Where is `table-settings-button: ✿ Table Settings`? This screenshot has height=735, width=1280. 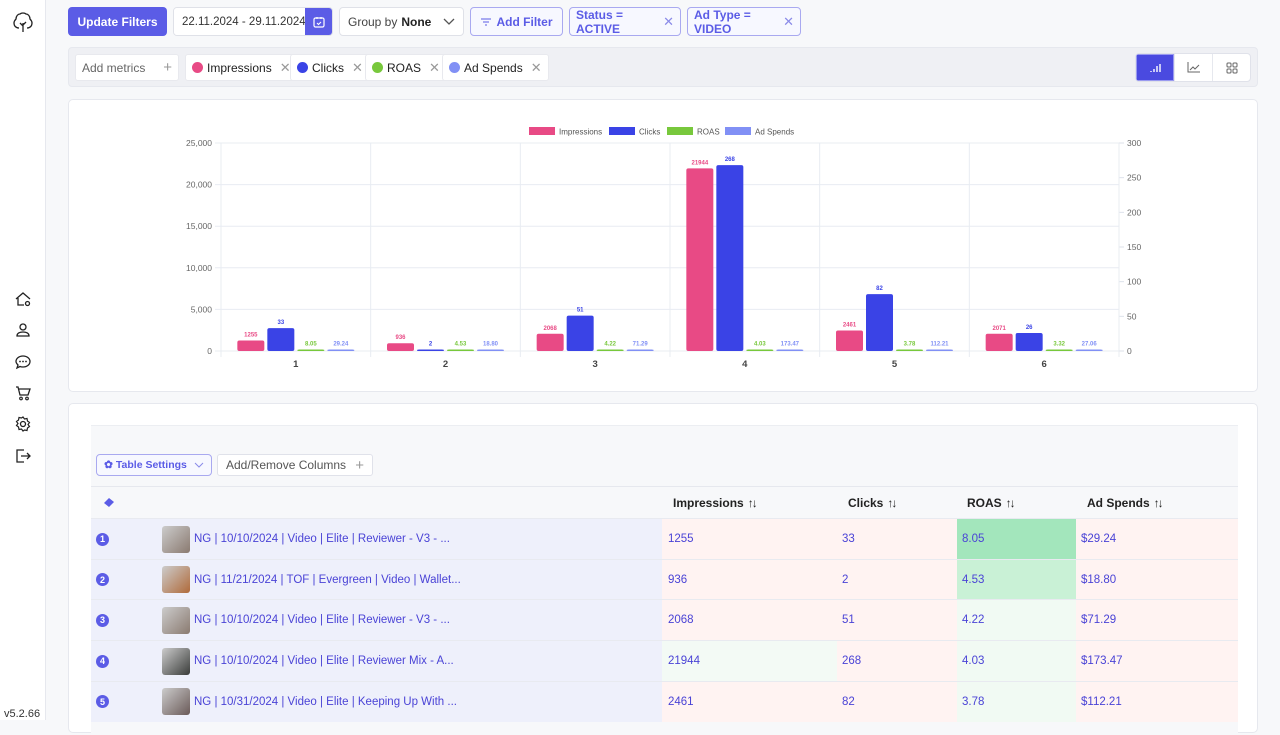
table-settings-button: ✿ Table Settings is located at coordinates (154, 465).